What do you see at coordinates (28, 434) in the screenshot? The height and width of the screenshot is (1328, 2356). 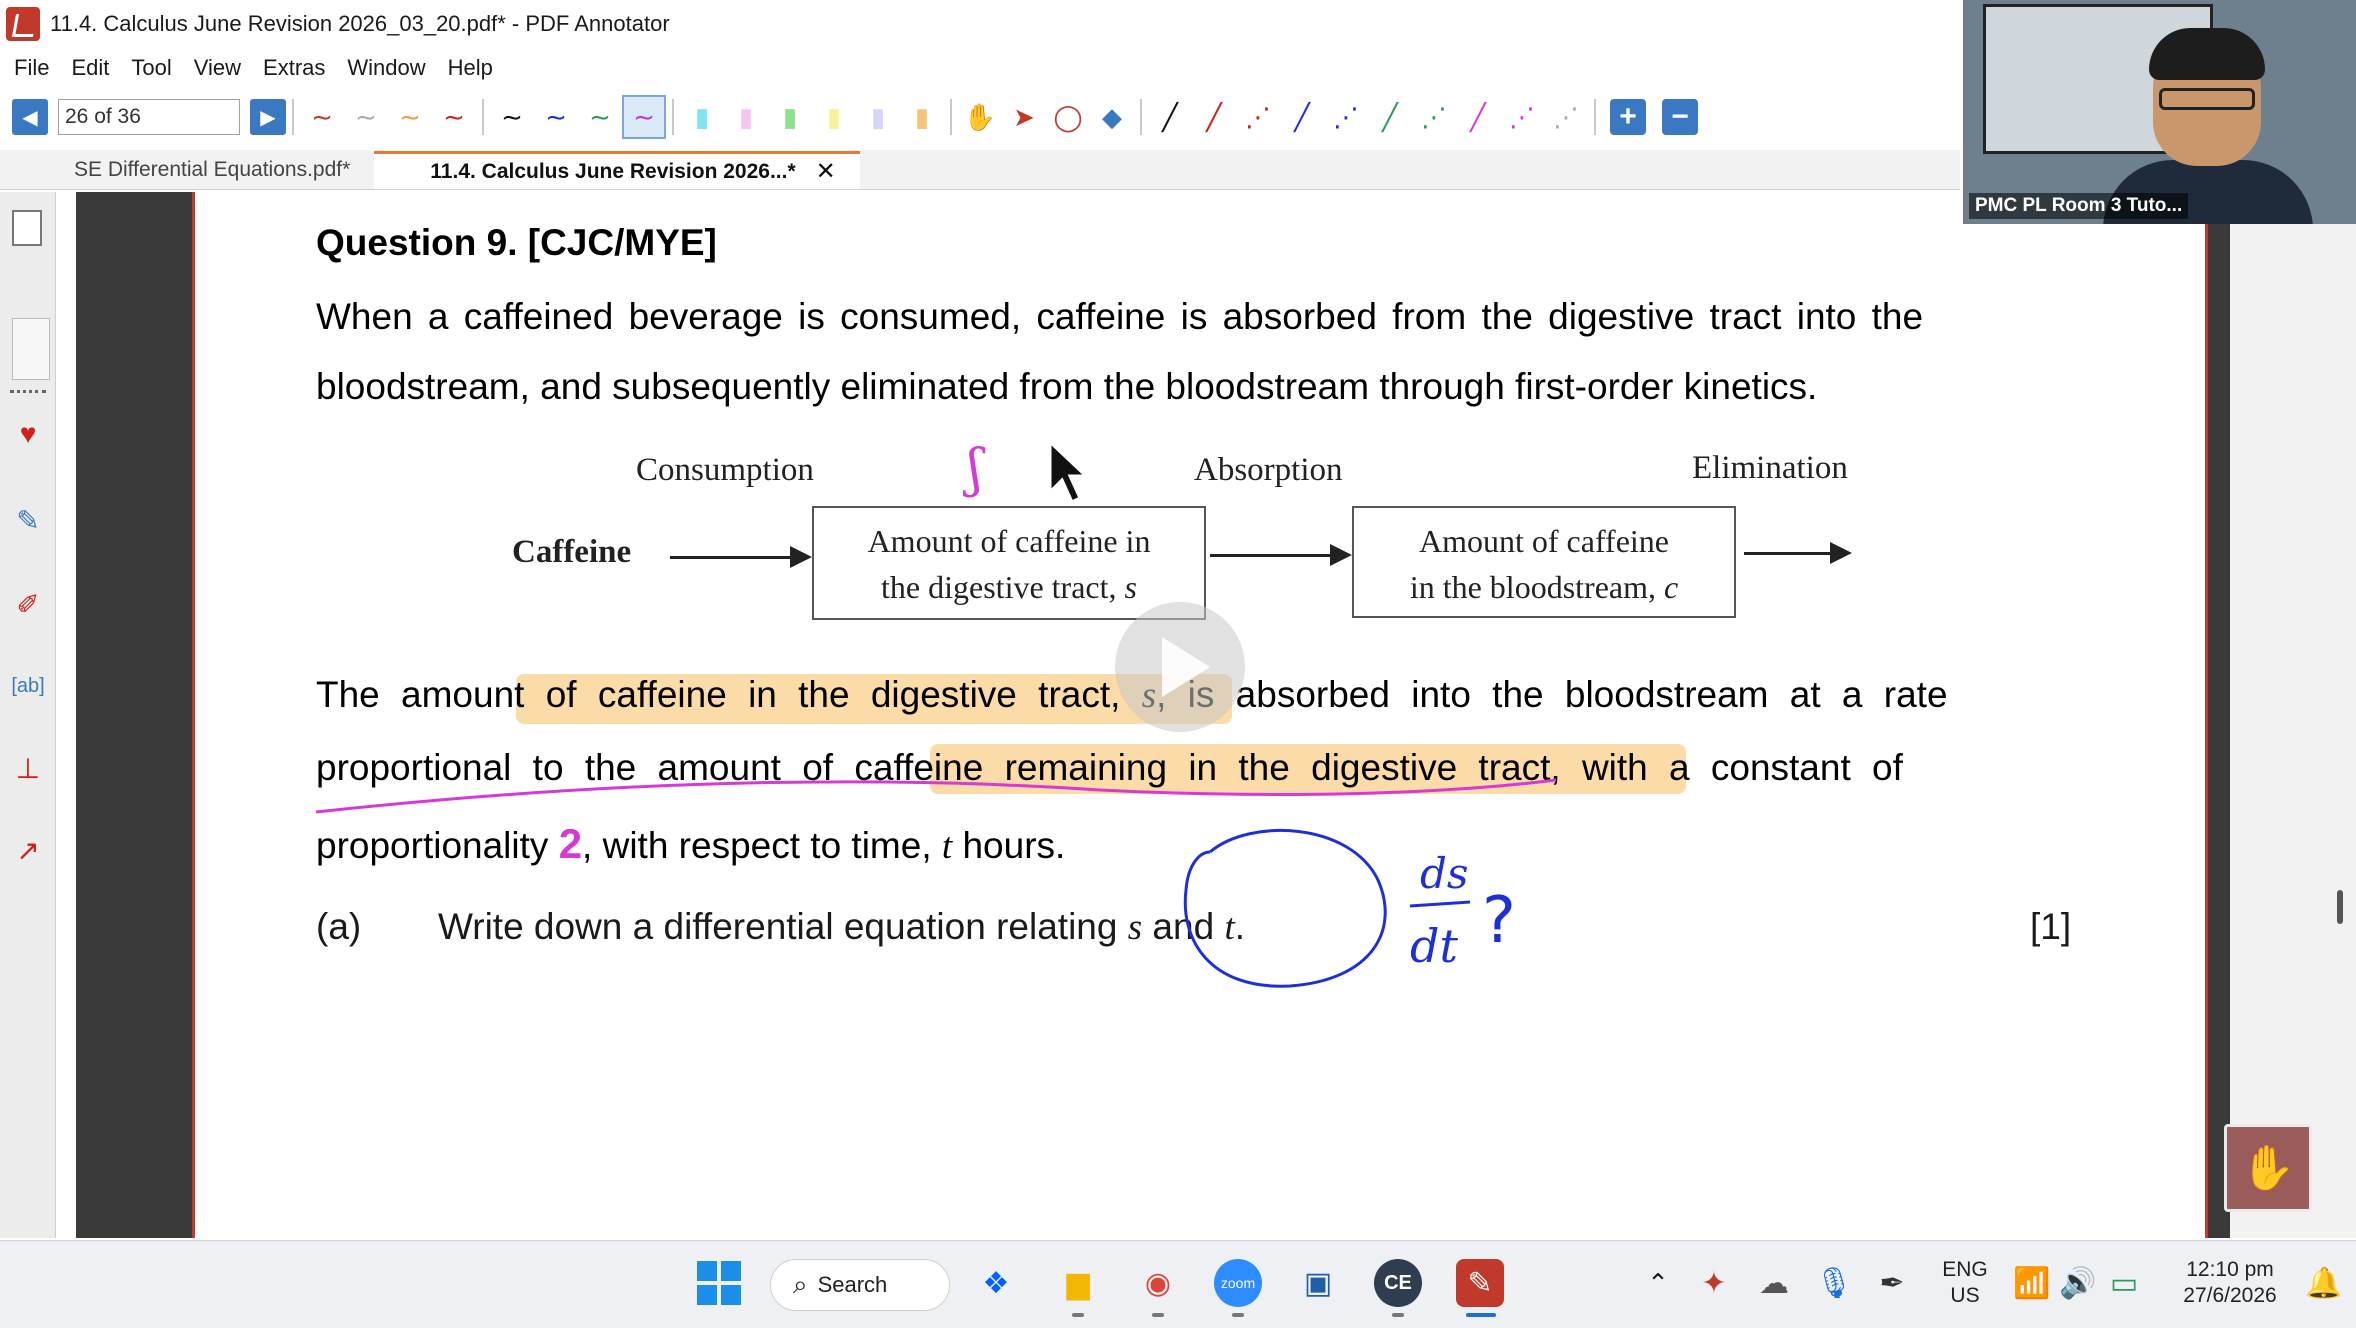 I see `favorites-heart-icon: ♥` at bounding box center [28, 434].